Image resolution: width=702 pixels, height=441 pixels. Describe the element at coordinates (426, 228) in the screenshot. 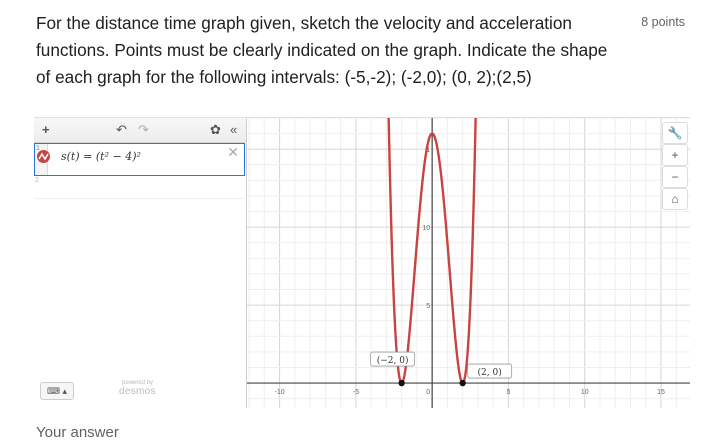

I see `y-tick-label: 10` at that location.